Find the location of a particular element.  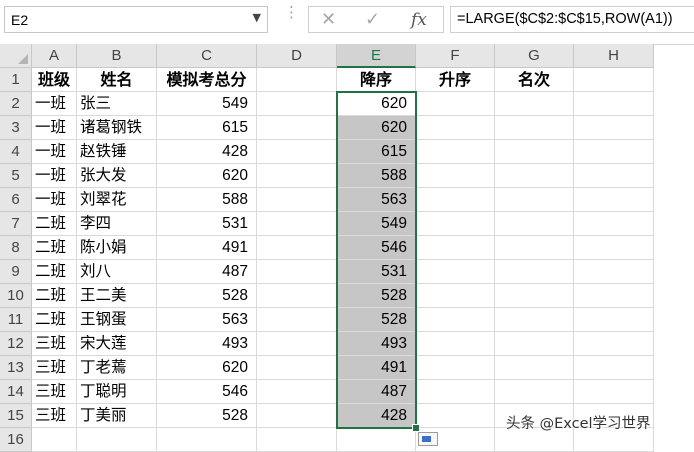

cell-g5 is located at coordinates (534, 176).